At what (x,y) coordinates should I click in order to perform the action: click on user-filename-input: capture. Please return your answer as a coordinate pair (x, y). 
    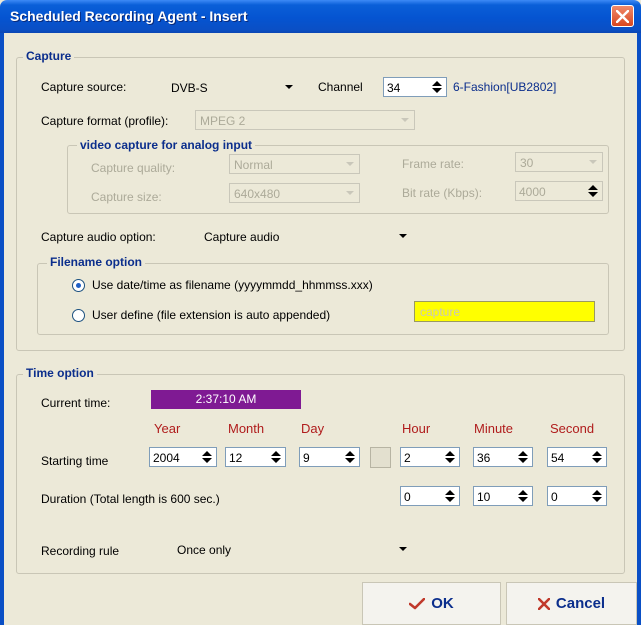
    Looking at the image, I should click on (504, 311).